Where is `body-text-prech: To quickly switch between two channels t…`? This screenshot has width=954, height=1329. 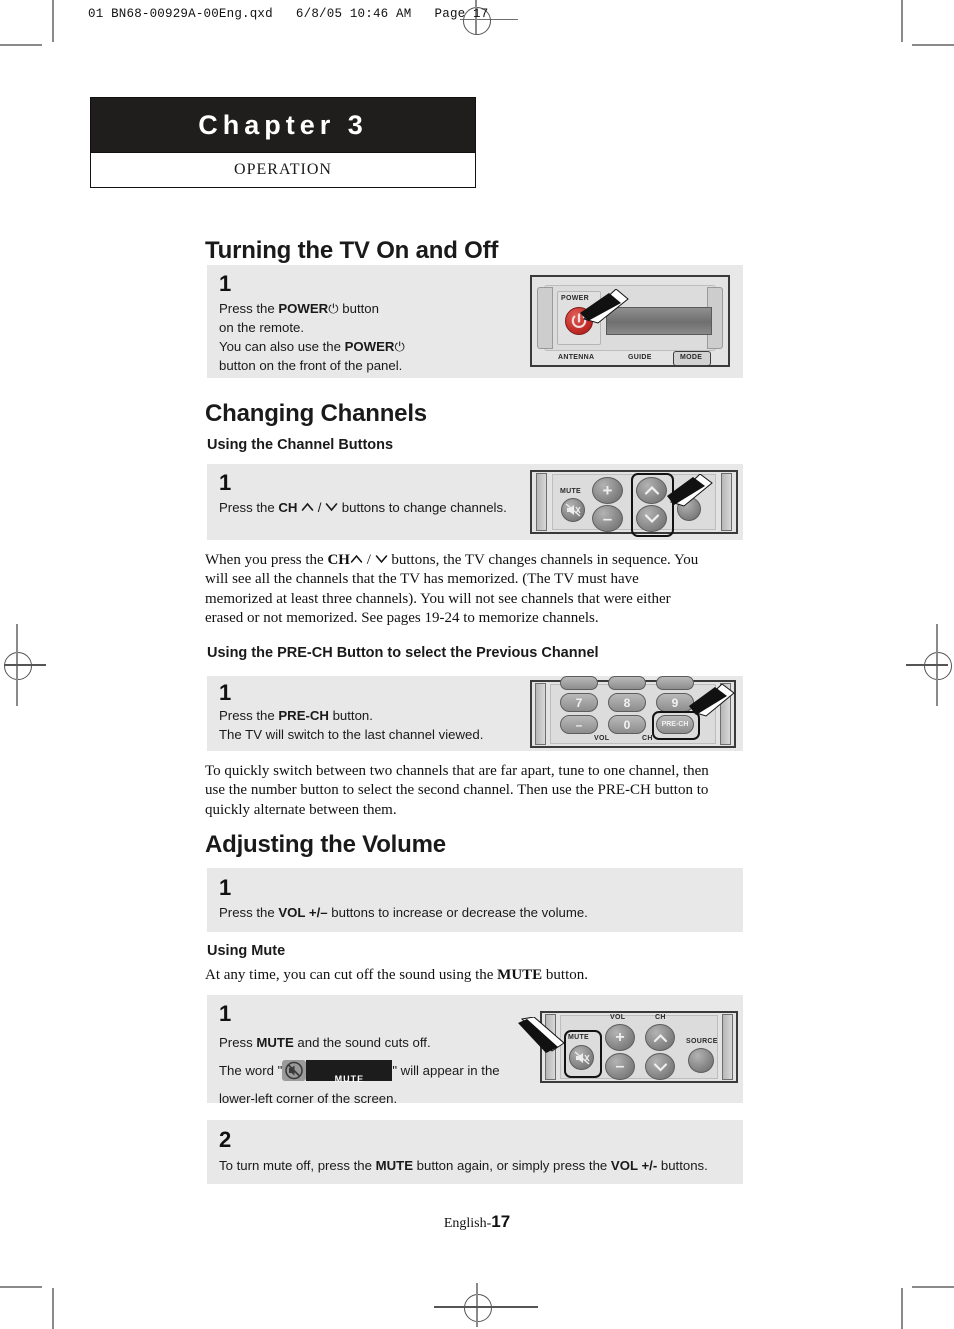 body-text-prech: To quickly switch between two channels t… is located at coordinates (457, 790).